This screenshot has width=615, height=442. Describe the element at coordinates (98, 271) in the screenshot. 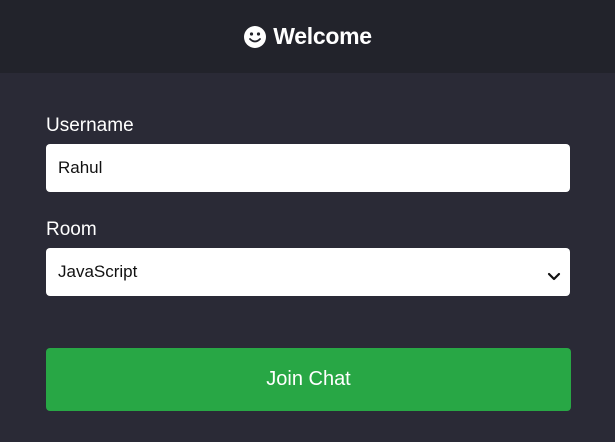

I see `room-selected-value: JavaScript` at that location.